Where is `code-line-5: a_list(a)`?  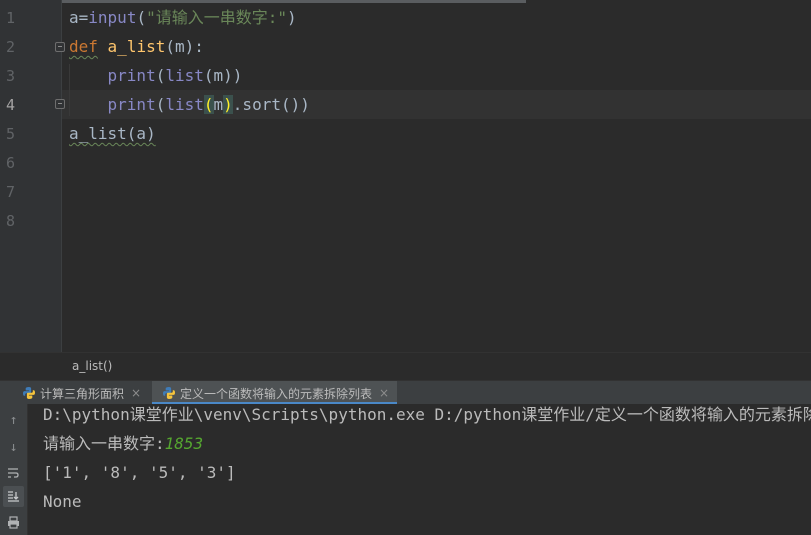 code-line-5: a_list(a) is located at coordinates (112, 134).